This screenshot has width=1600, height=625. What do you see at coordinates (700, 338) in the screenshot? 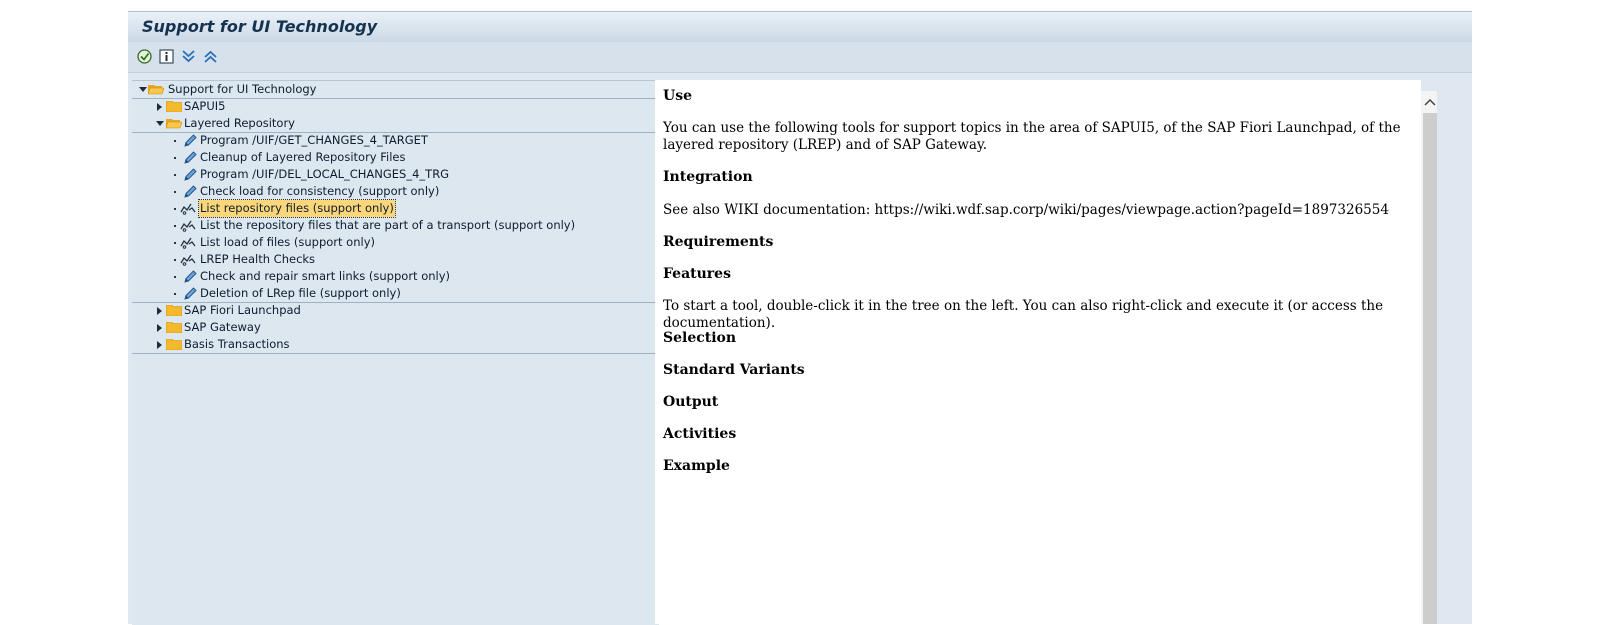
I see `selection-heading: Selection` at bounding box center [700, 338].